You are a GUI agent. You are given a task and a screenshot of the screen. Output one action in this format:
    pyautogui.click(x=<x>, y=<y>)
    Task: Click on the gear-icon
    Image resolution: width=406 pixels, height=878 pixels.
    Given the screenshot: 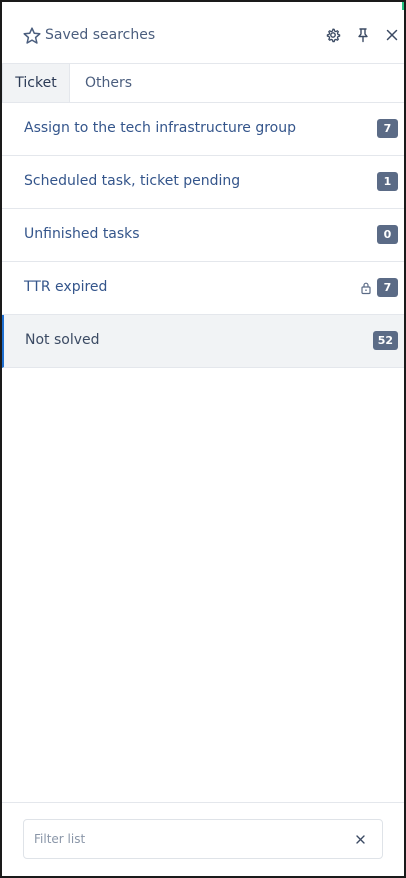 What is the action you would take?
    pyautogui.click(x=333, y=35)
    